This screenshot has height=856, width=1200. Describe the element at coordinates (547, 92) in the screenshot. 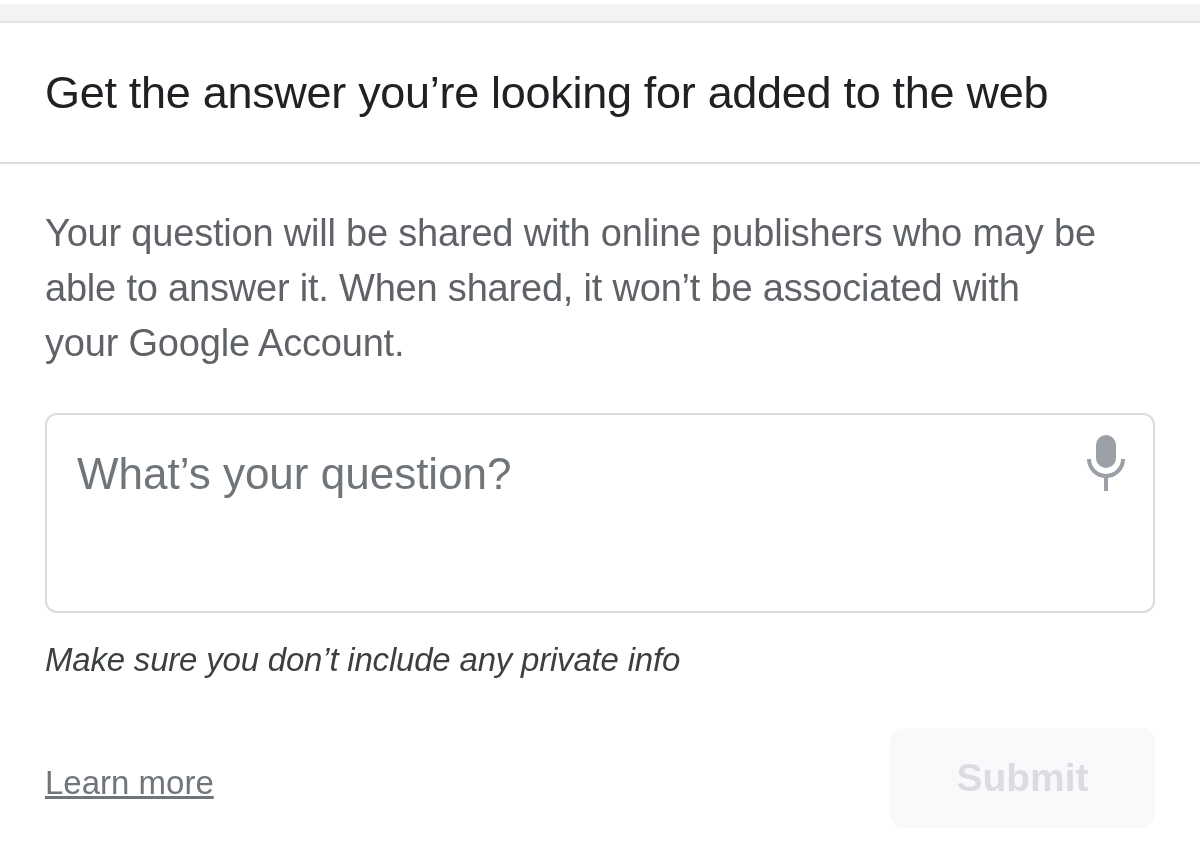

I see `dialog-title: Get the answer you’re looking for added to the web` at that location.